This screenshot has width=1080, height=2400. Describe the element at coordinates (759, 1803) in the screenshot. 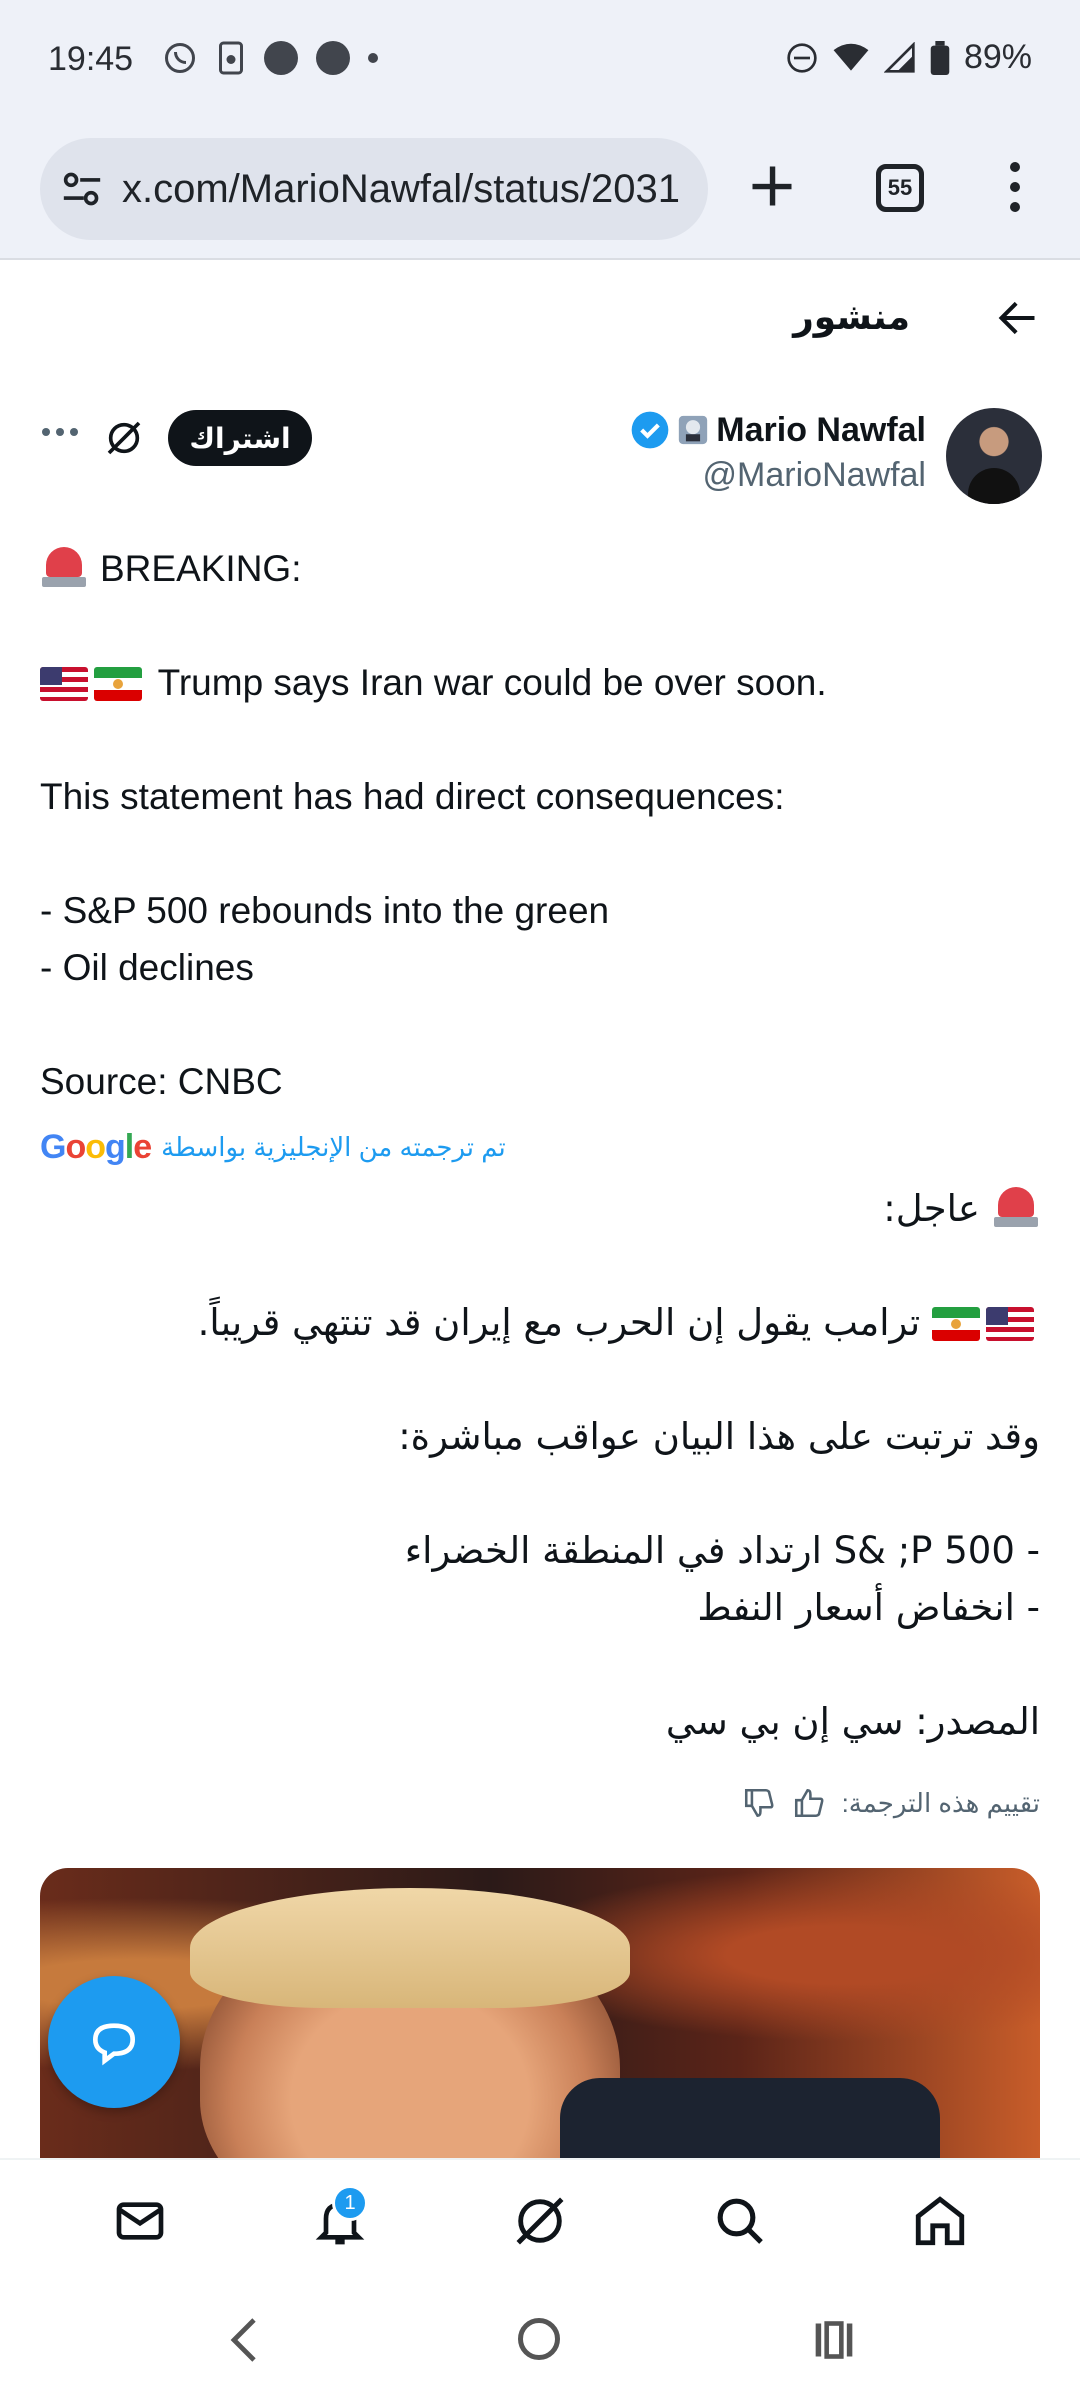

I see `thumbs-down-icon` at that location.